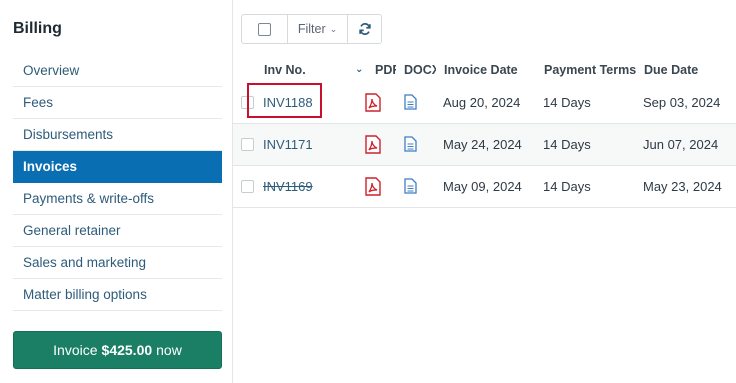  I want to click on sidebar-item-overview: Overview, so click(117, 71).